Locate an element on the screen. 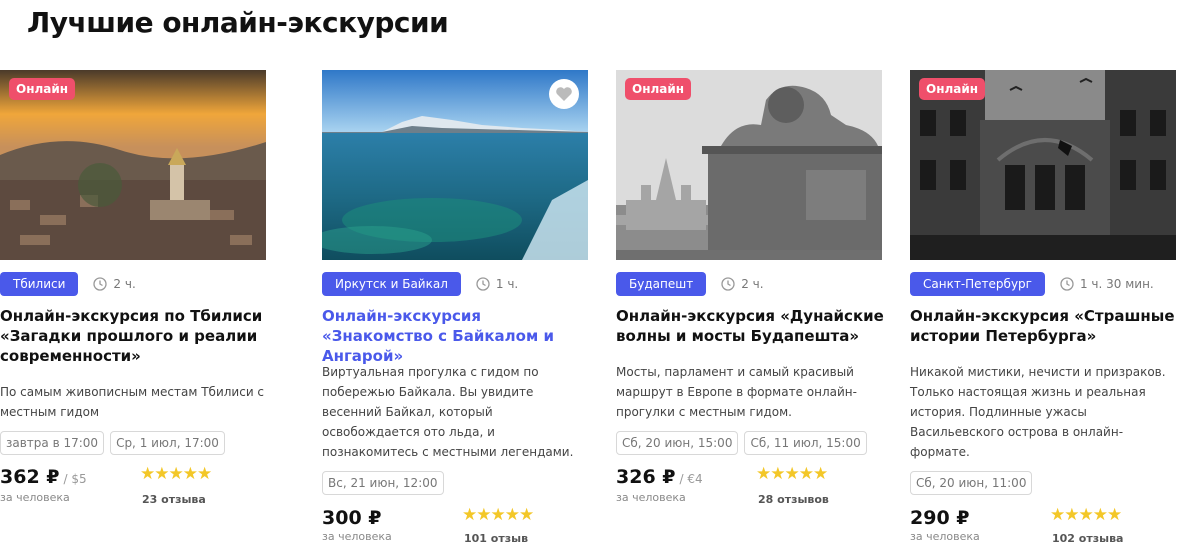 This screenshot has width=1200, height=553. reviews-count: 23 отзыва is located at coordinates (174, 499).